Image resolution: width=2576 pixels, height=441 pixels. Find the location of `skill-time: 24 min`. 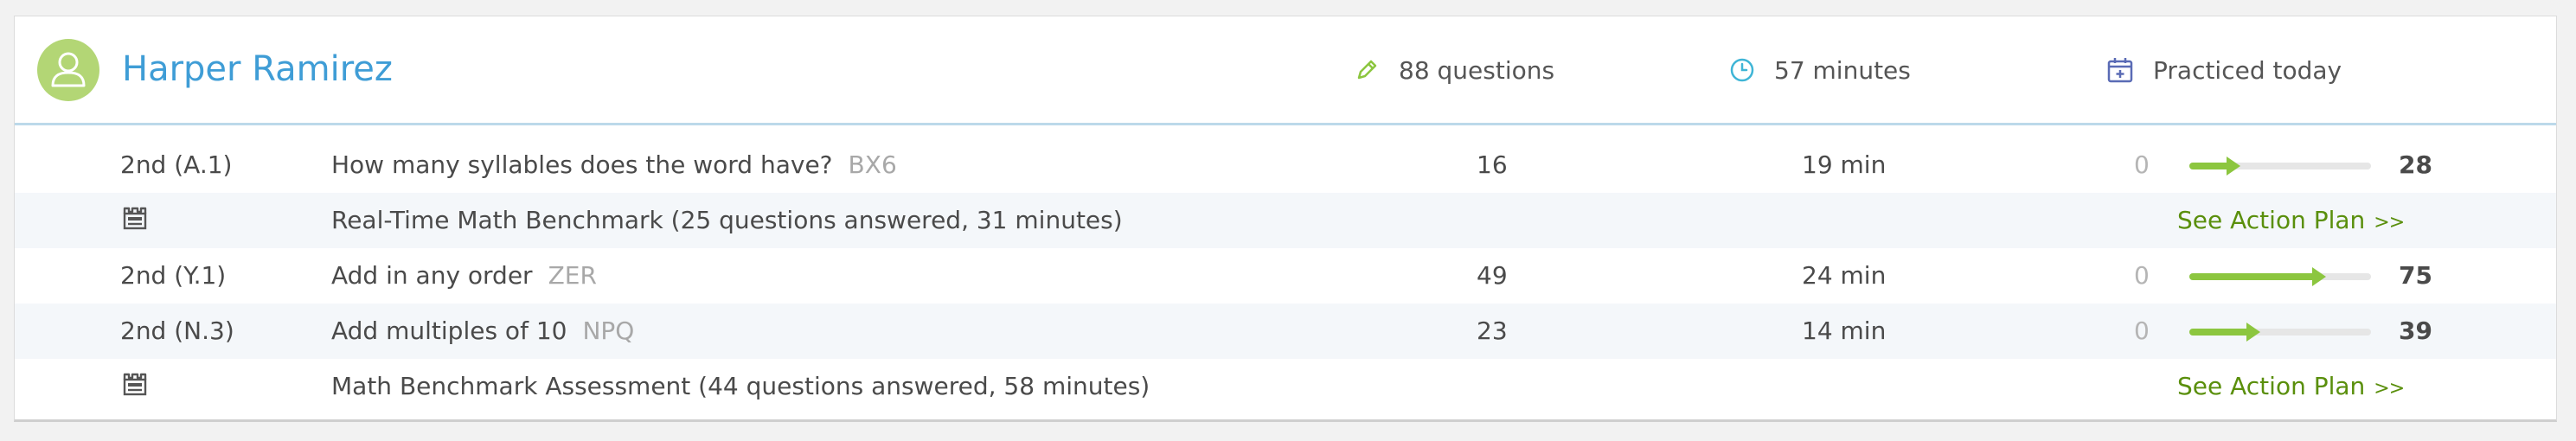

skill-time: 24 min is located at coordinates (1844, 275).